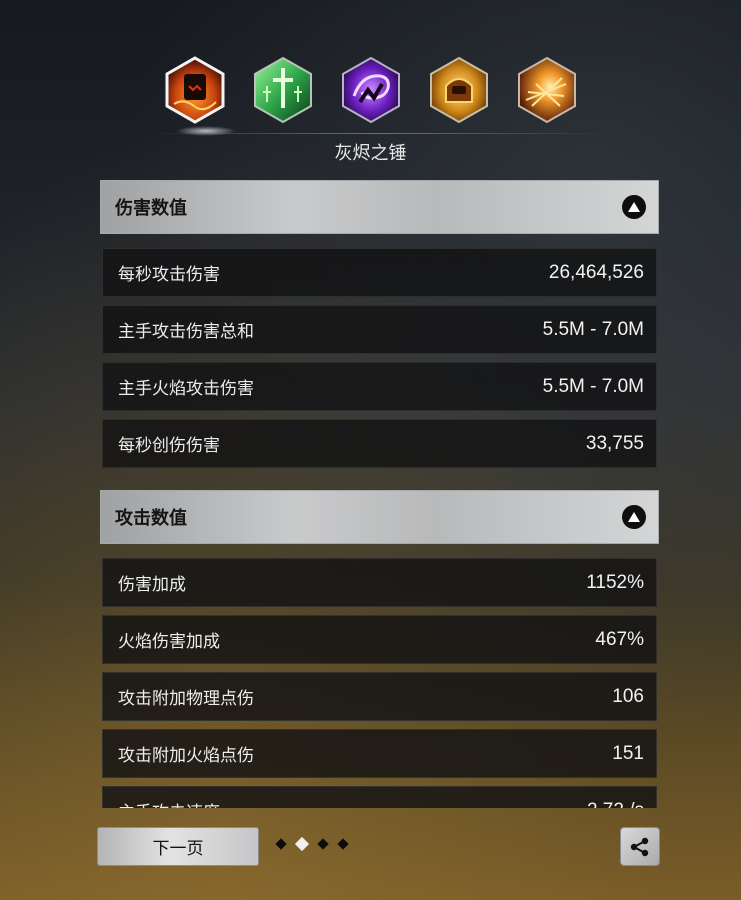 This screenshot has width=741, height=900. Describe the element at coordinates (169, 642) in the screenshot. I see `stat-label: 火焰伤害加成` at that location.